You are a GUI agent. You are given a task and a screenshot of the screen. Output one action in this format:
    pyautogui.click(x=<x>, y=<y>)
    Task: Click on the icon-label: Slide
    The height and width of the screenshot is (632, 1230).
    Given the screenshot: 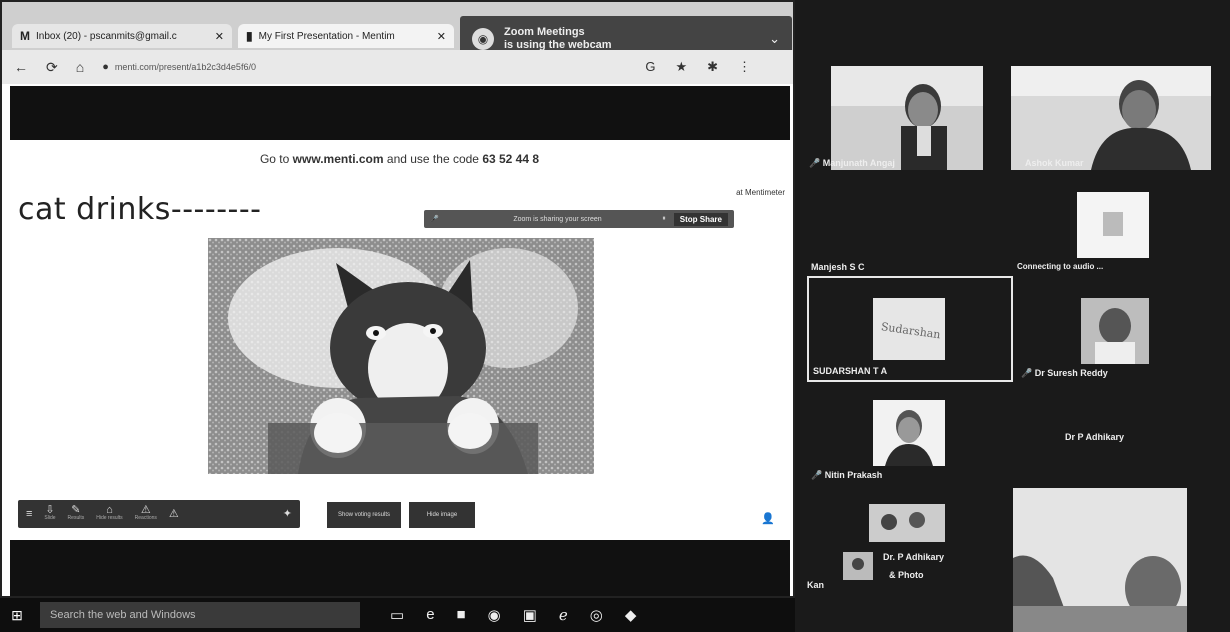 What is the action you would take?
    pyautogui.click(x=50, y=518)
    